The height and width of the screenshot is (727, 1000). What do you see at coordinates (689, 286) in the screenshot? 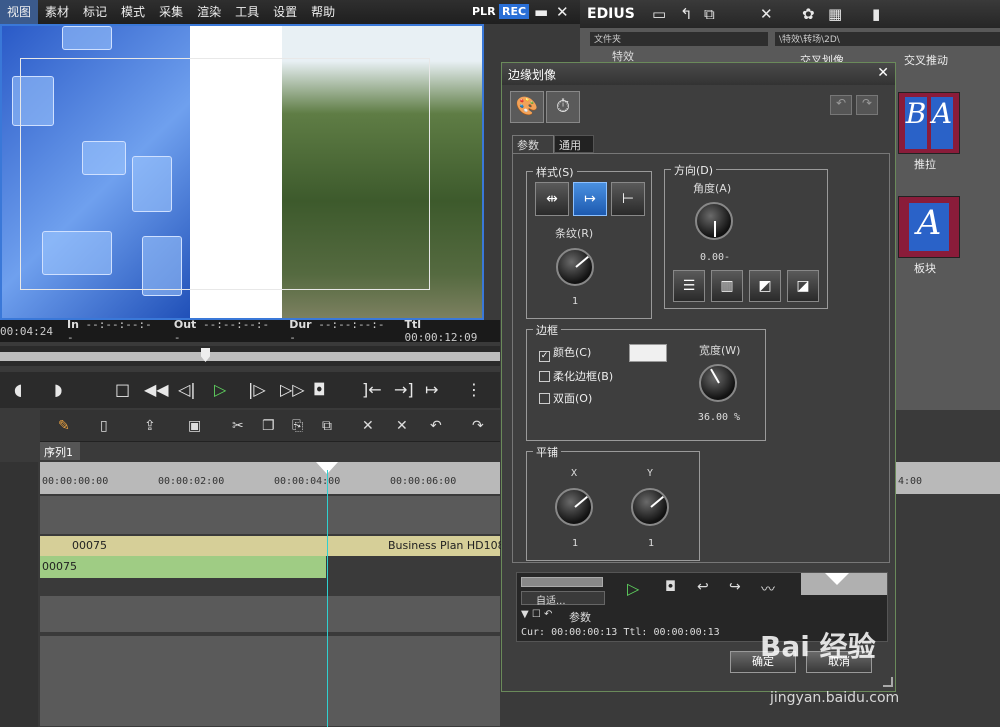
I see `direction-horizontal-button: ☰` at bounding box center [689, 286].